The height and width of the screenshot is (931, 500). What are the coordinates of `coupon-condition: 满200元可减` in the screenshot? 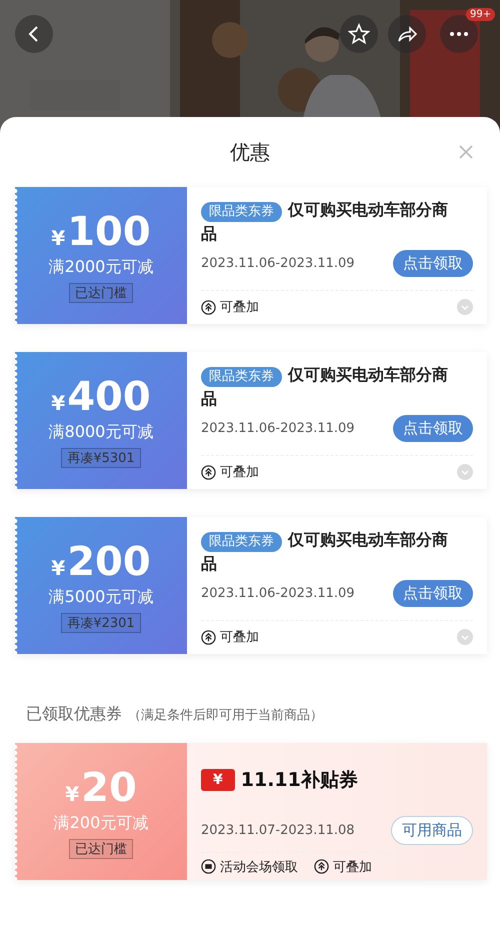 It's located at (101, 823).